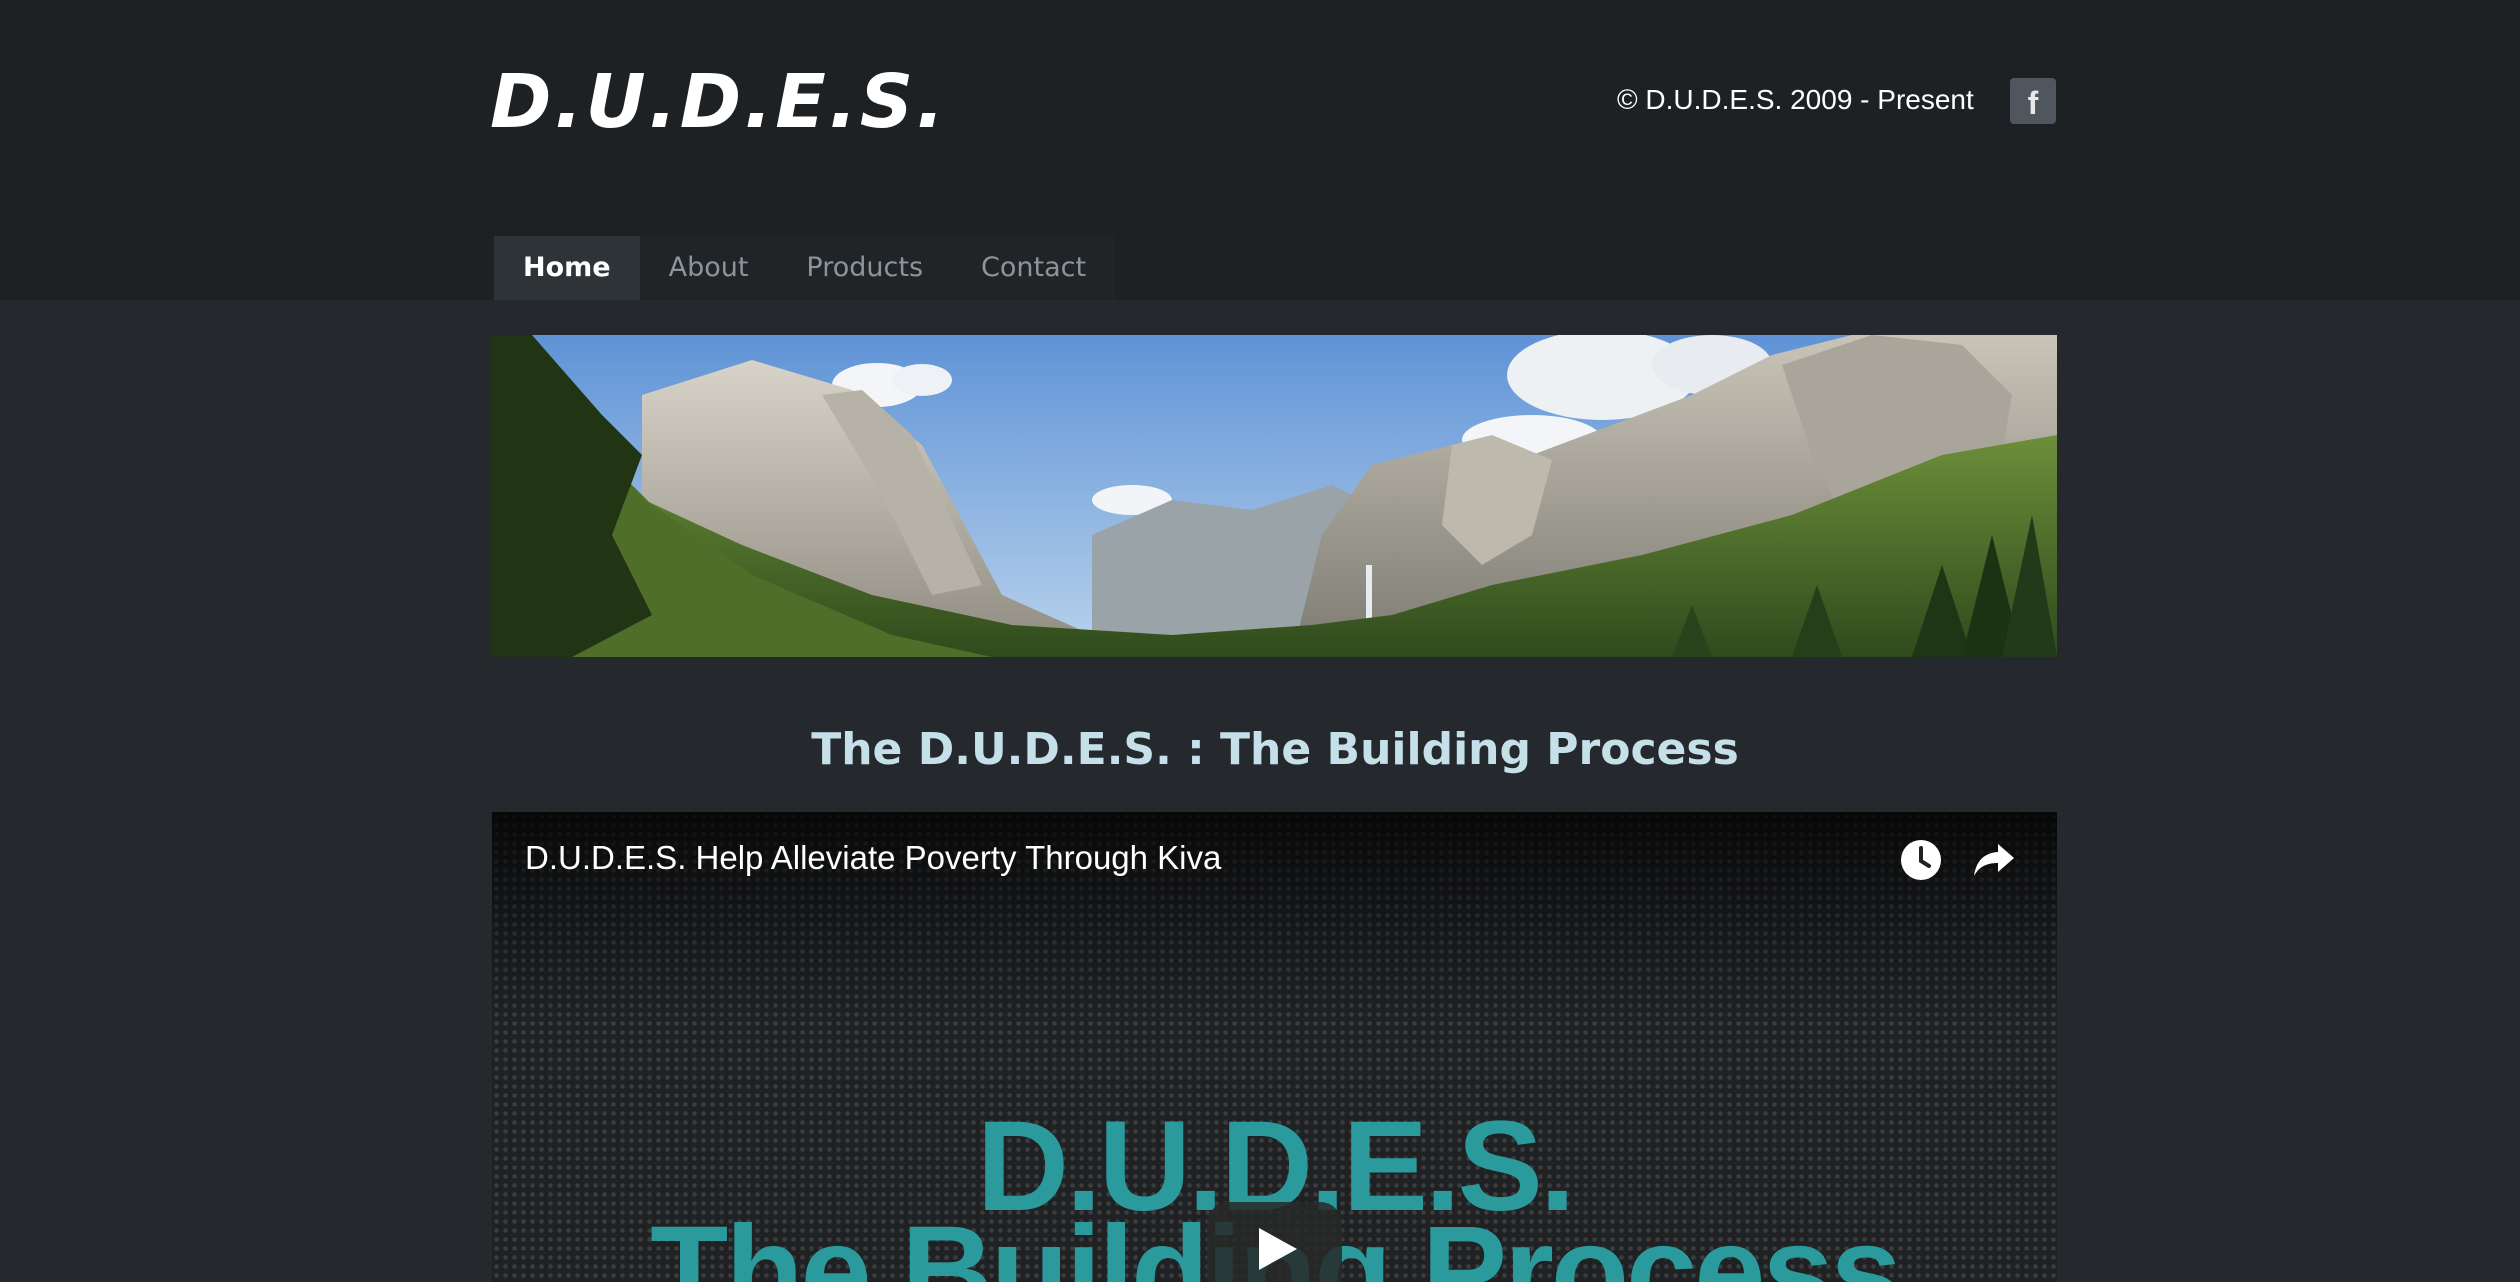 This screenshot has width=2520, height=1282. What do you see at coordinates (1921, 860) in the screenshot?
I see `clock-icon` at bounding box center [1921, 860].